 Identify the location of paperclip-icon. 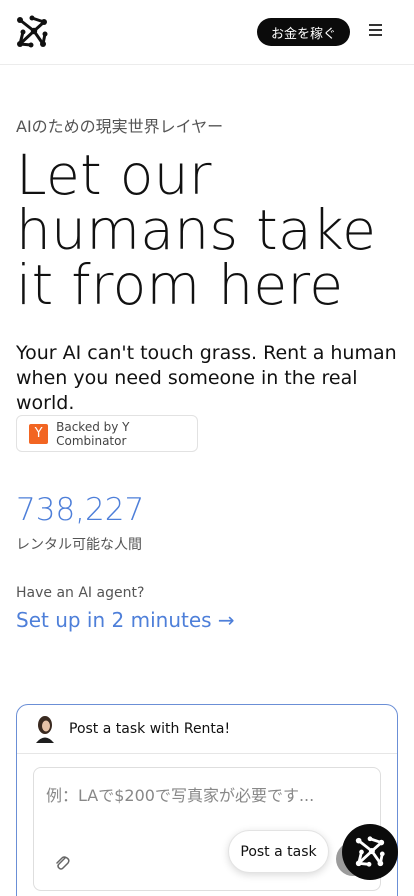
(62, 863).